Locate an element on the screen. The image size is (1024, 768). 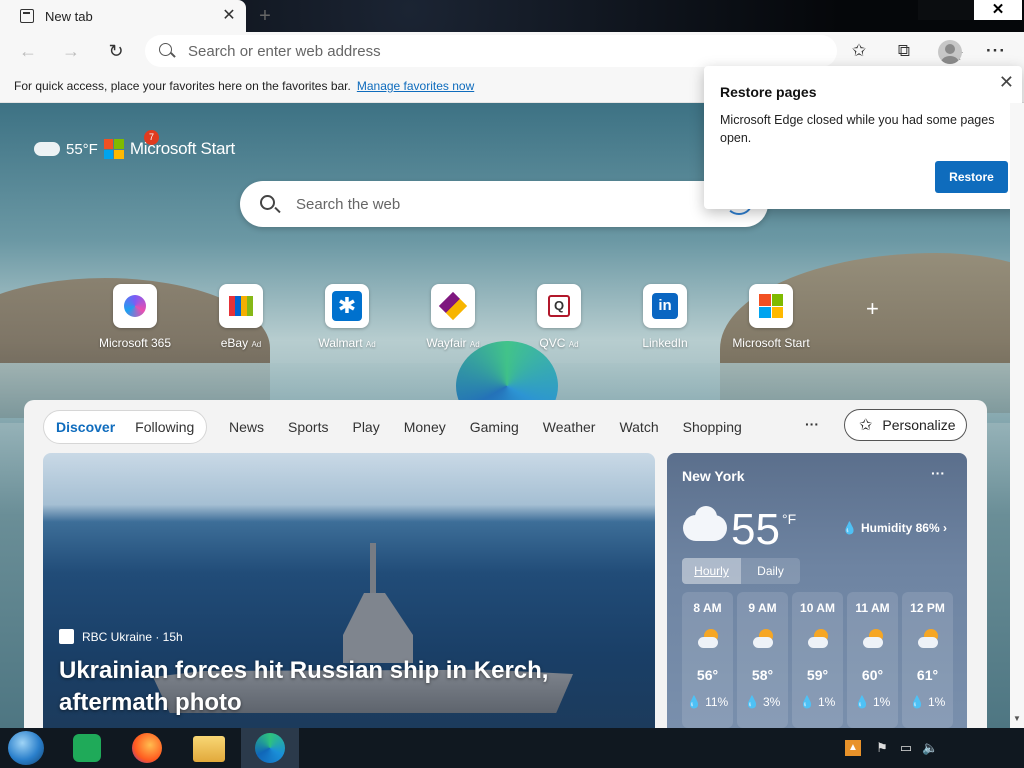
tab-following: Following is located at coordinates (164, 427).